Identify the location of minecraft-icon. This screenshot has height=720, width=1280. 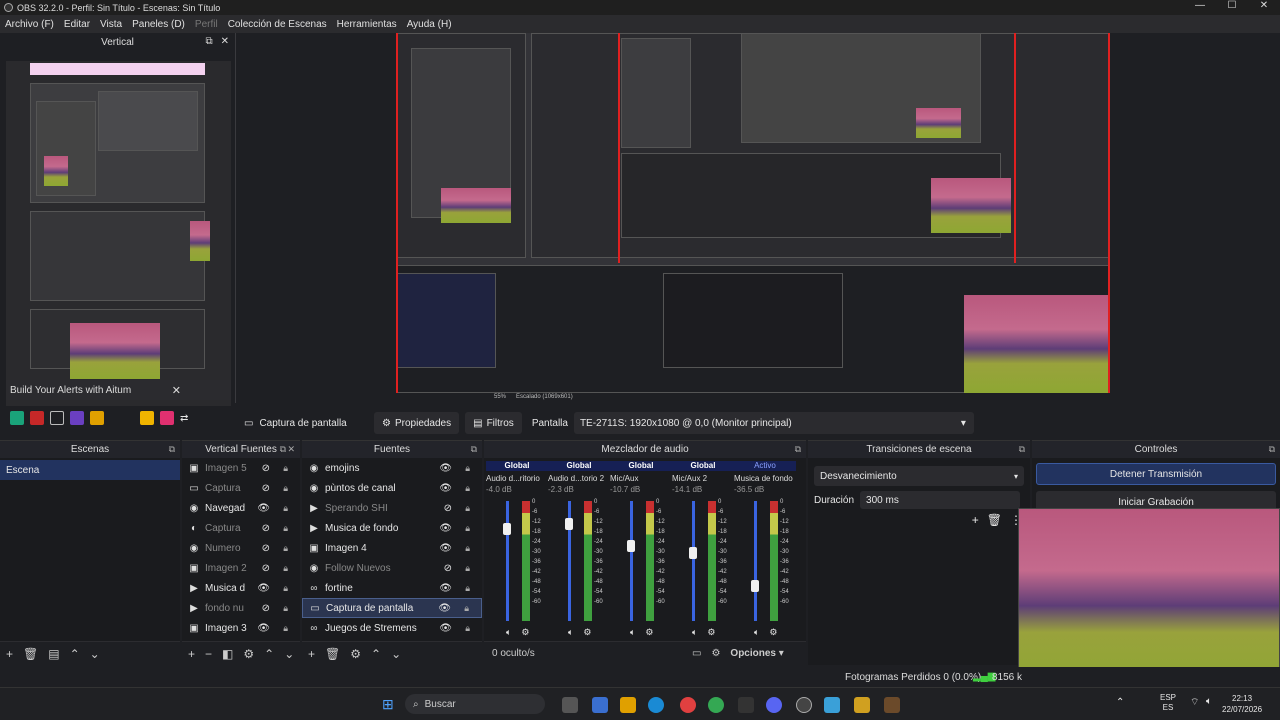
(892, 705).